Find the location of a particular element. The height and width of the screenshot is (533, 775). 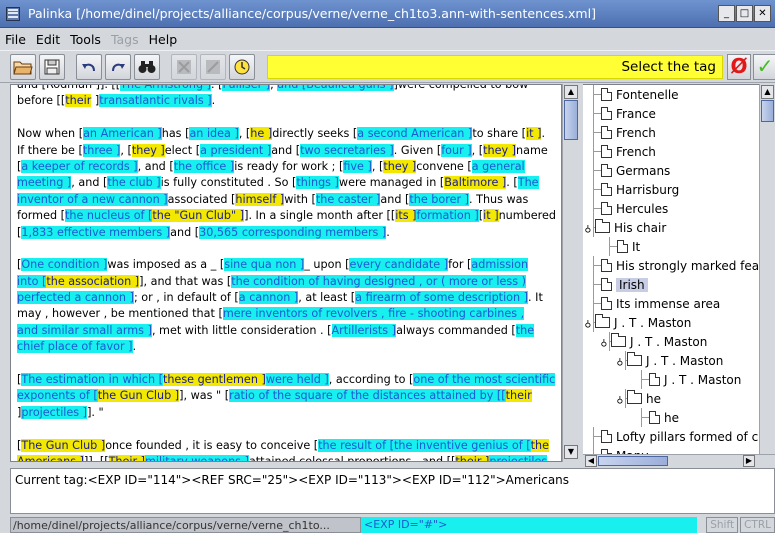

menu-tags: Tags is located at coordinates (125, 39).